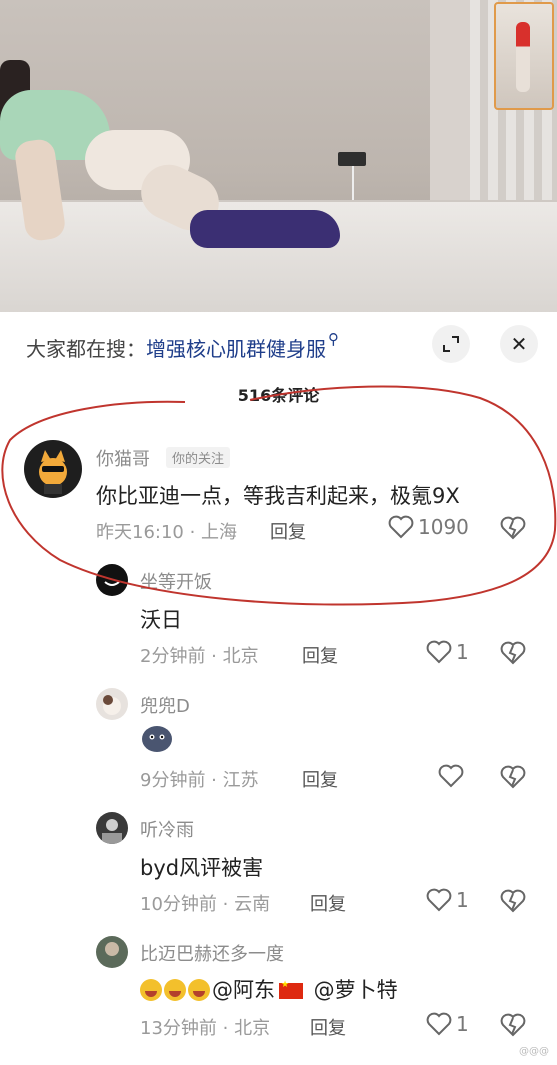 The height and width of the screenshot is (1065, 557). What do you see at coordinates (443, 527) in the screenshot?
I see `like-count: 1090` at bounding box center [443, 527].